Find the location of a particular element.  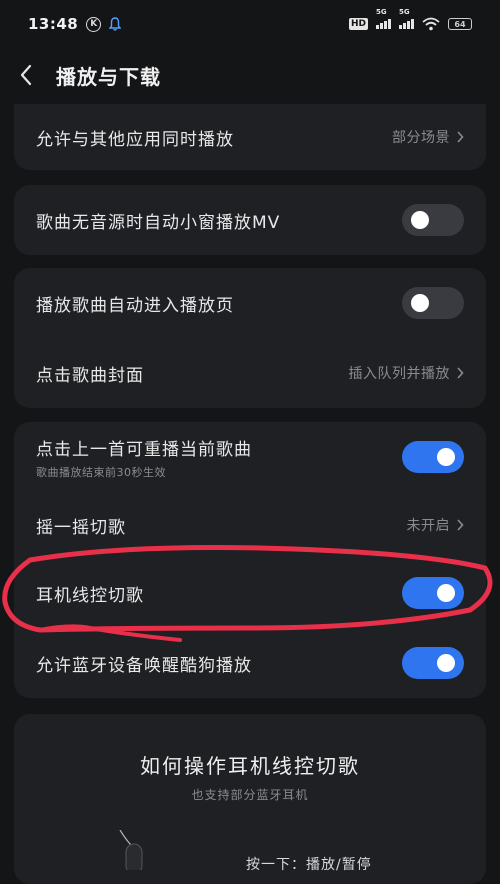

replay-prev-toggle is located at coordinates (433, 457).